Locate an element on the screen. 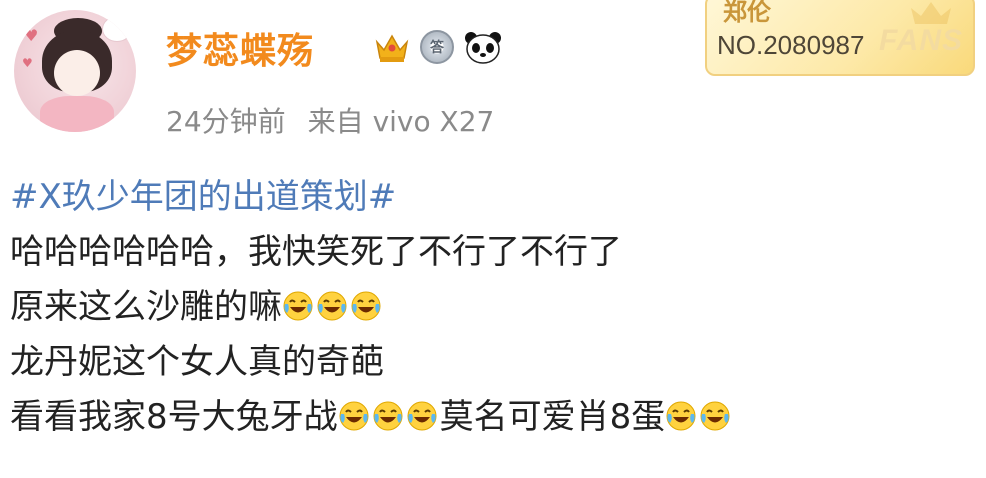 This screenshot has height=478, width=986. post-line: 看看我家8号大兔牙战 莫名可爱肖8蛋 is located at coordinates (371, 417).